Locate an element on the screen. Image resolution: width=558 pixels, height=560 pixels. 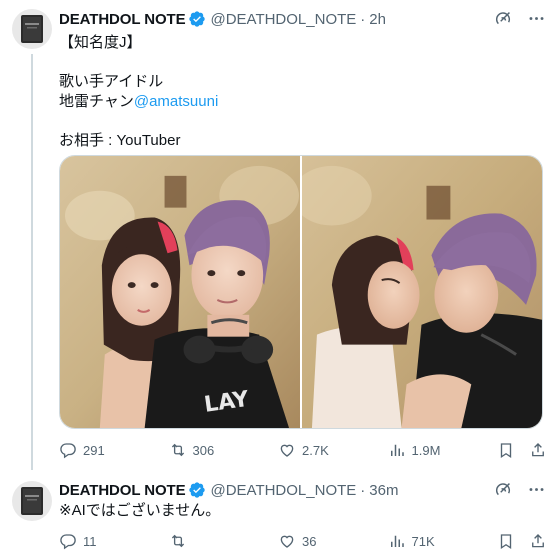
tweet-header: DEATHDOL NOTE @DEATHDOL_NOTE · 36m is located at coordinates (228, 490).